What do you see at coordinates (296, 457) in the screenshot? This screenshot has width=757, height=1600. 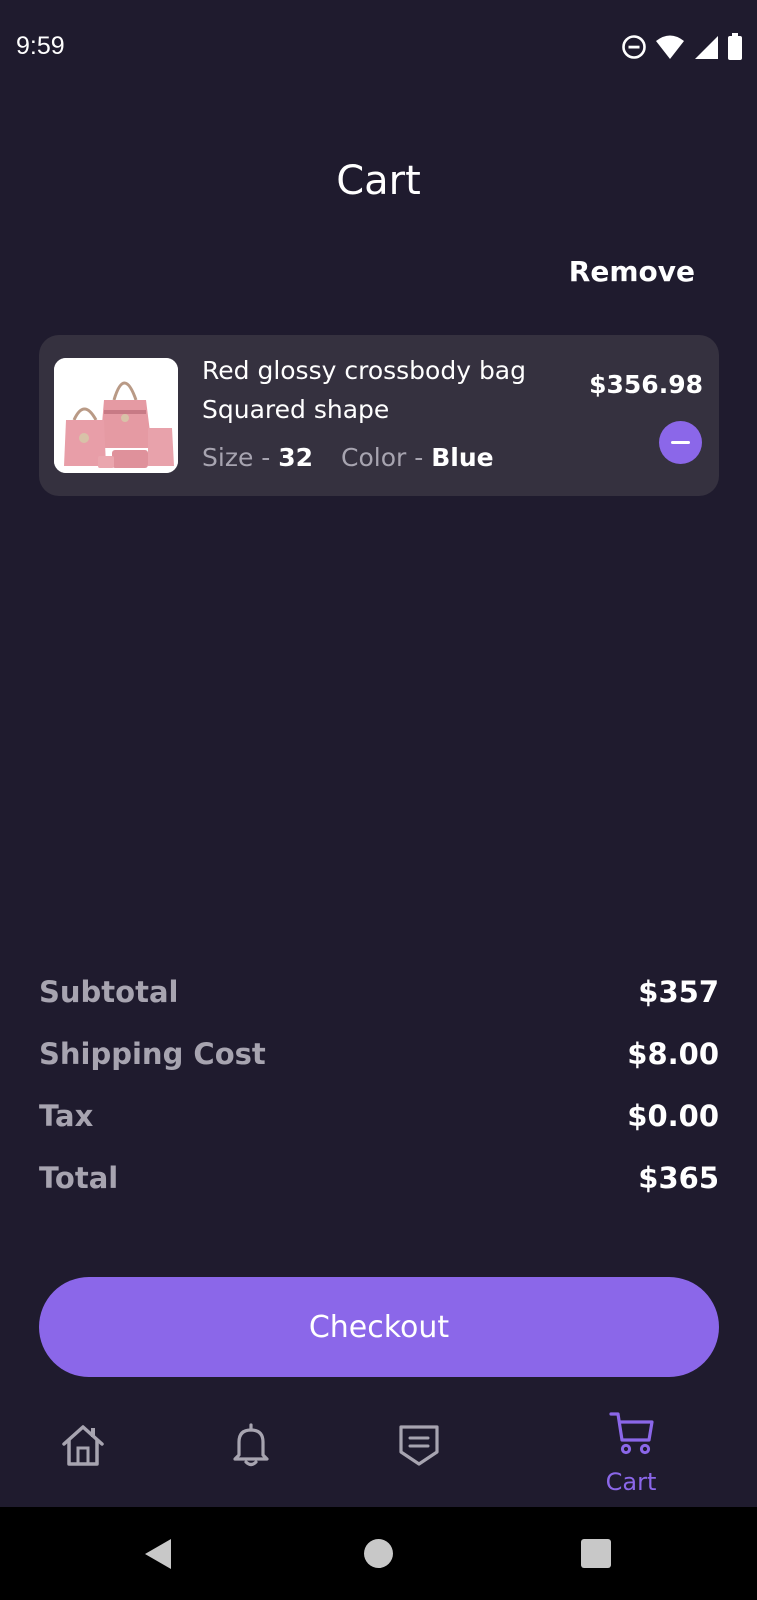 I see `size-value: 32` at bounding box center [296, 457].